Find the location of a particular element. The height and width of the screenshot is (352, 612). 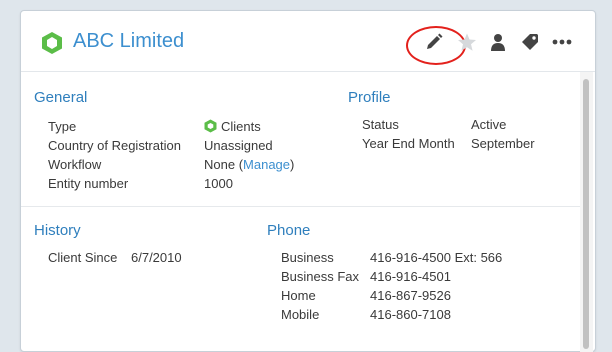

contacts-button is located at coordinates (498, 42).